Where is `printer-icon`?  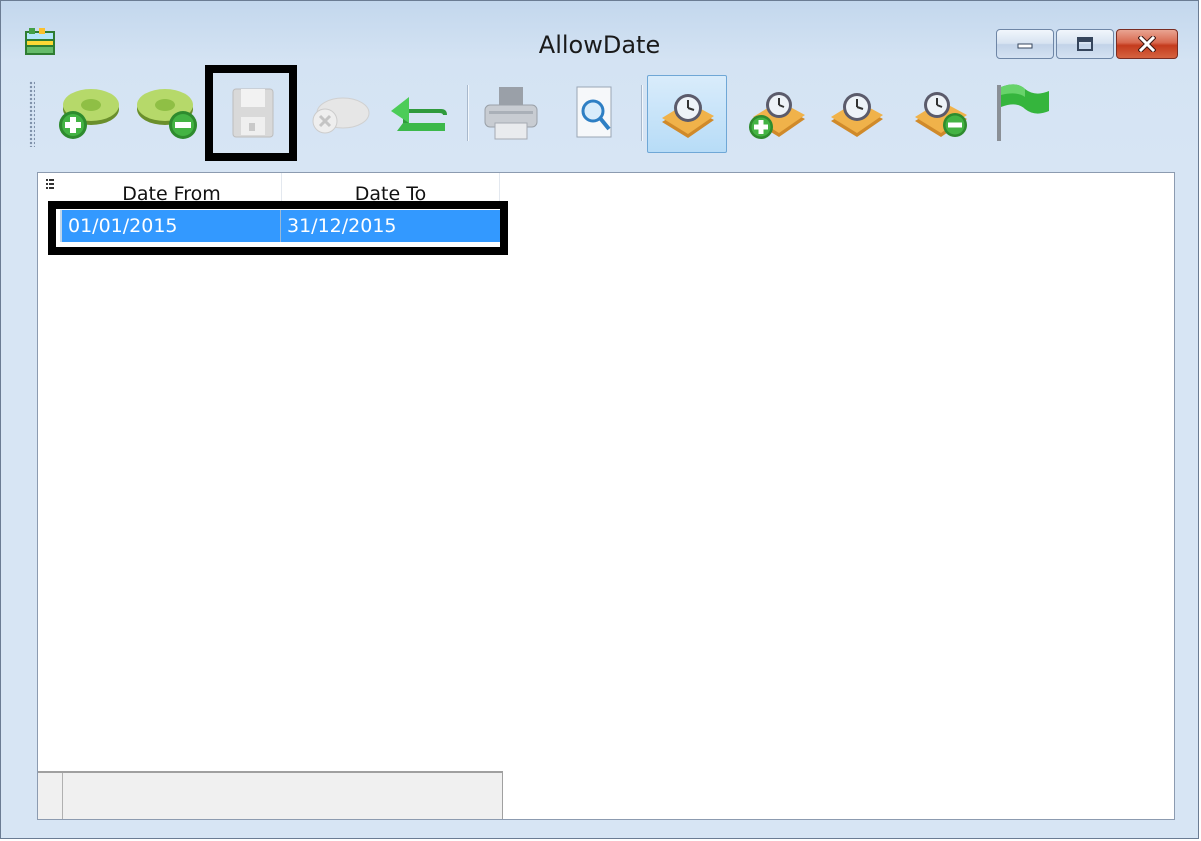
printer-icon is located at coordinates (511, 113).